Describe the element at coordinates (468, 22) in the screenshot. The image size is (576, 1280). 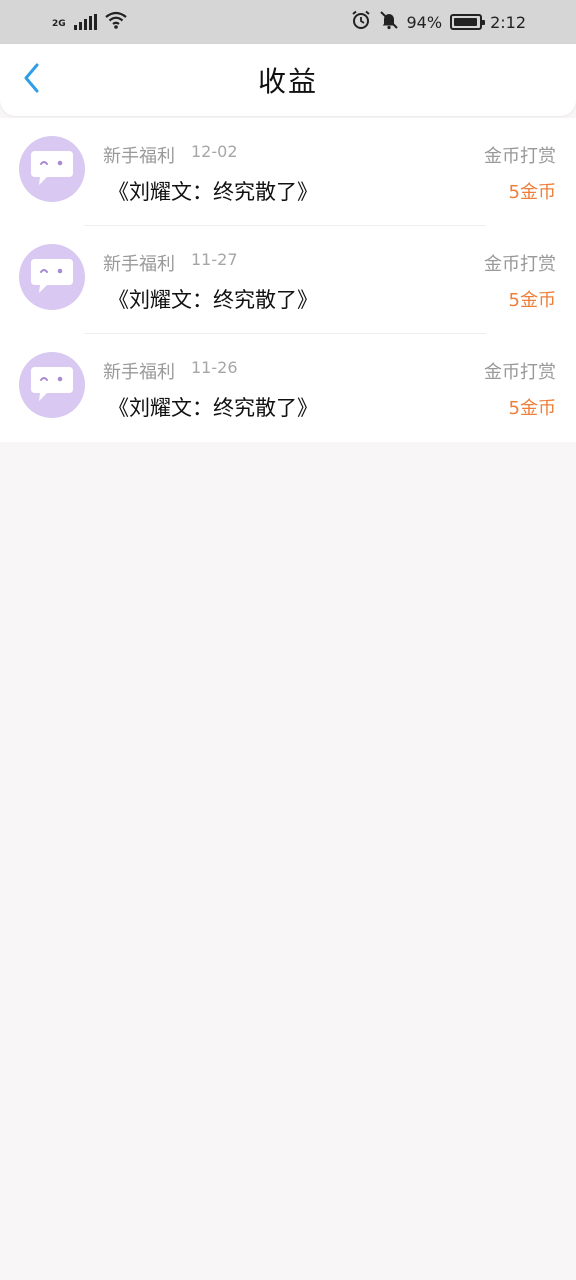
I see `battery-icon` at that location.